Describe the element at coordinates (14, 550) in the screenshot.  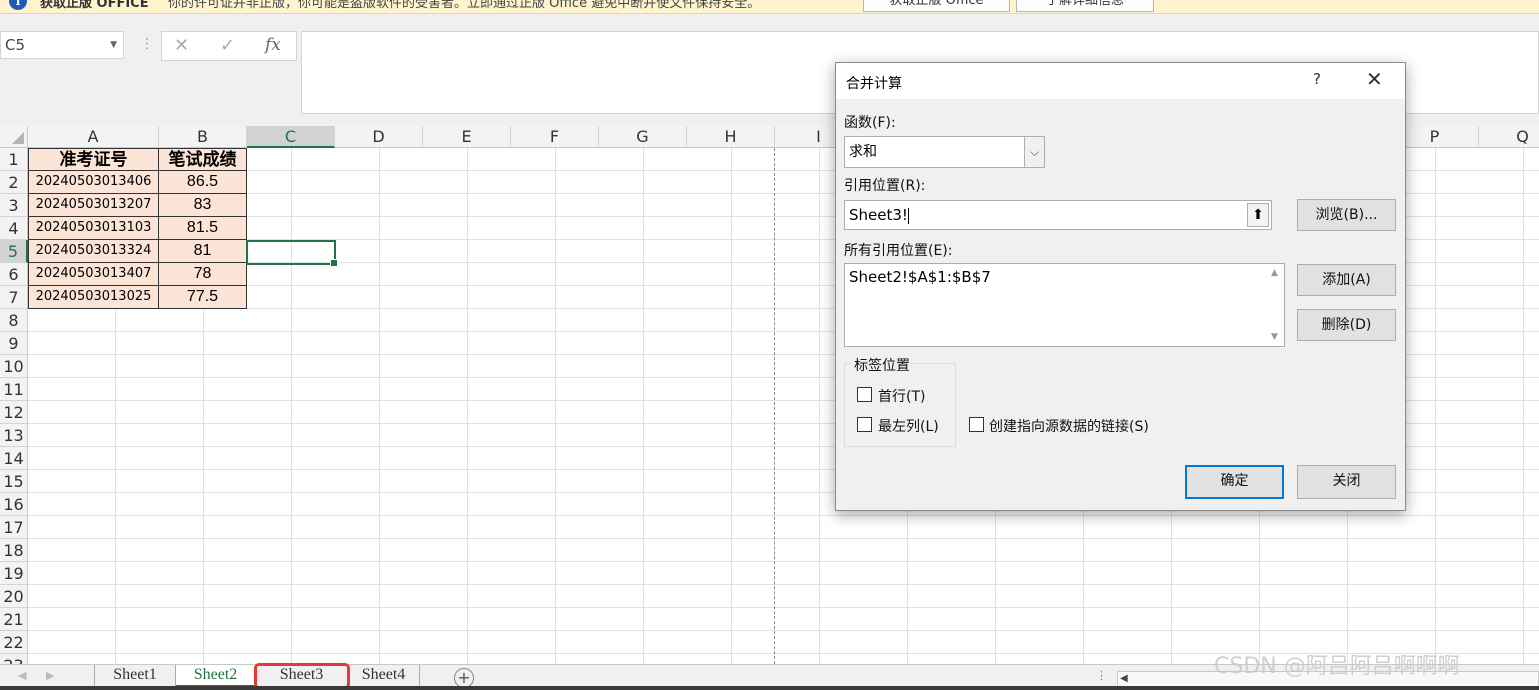
I see `row-header-18: 18` at that location.